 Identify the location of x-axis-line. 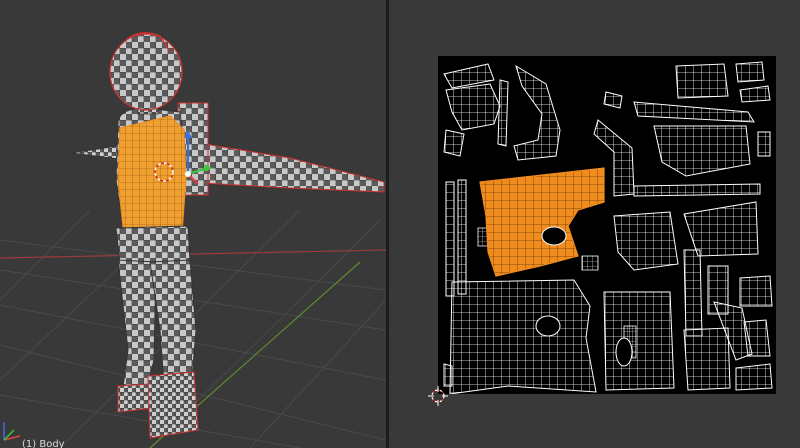
(193, 254).